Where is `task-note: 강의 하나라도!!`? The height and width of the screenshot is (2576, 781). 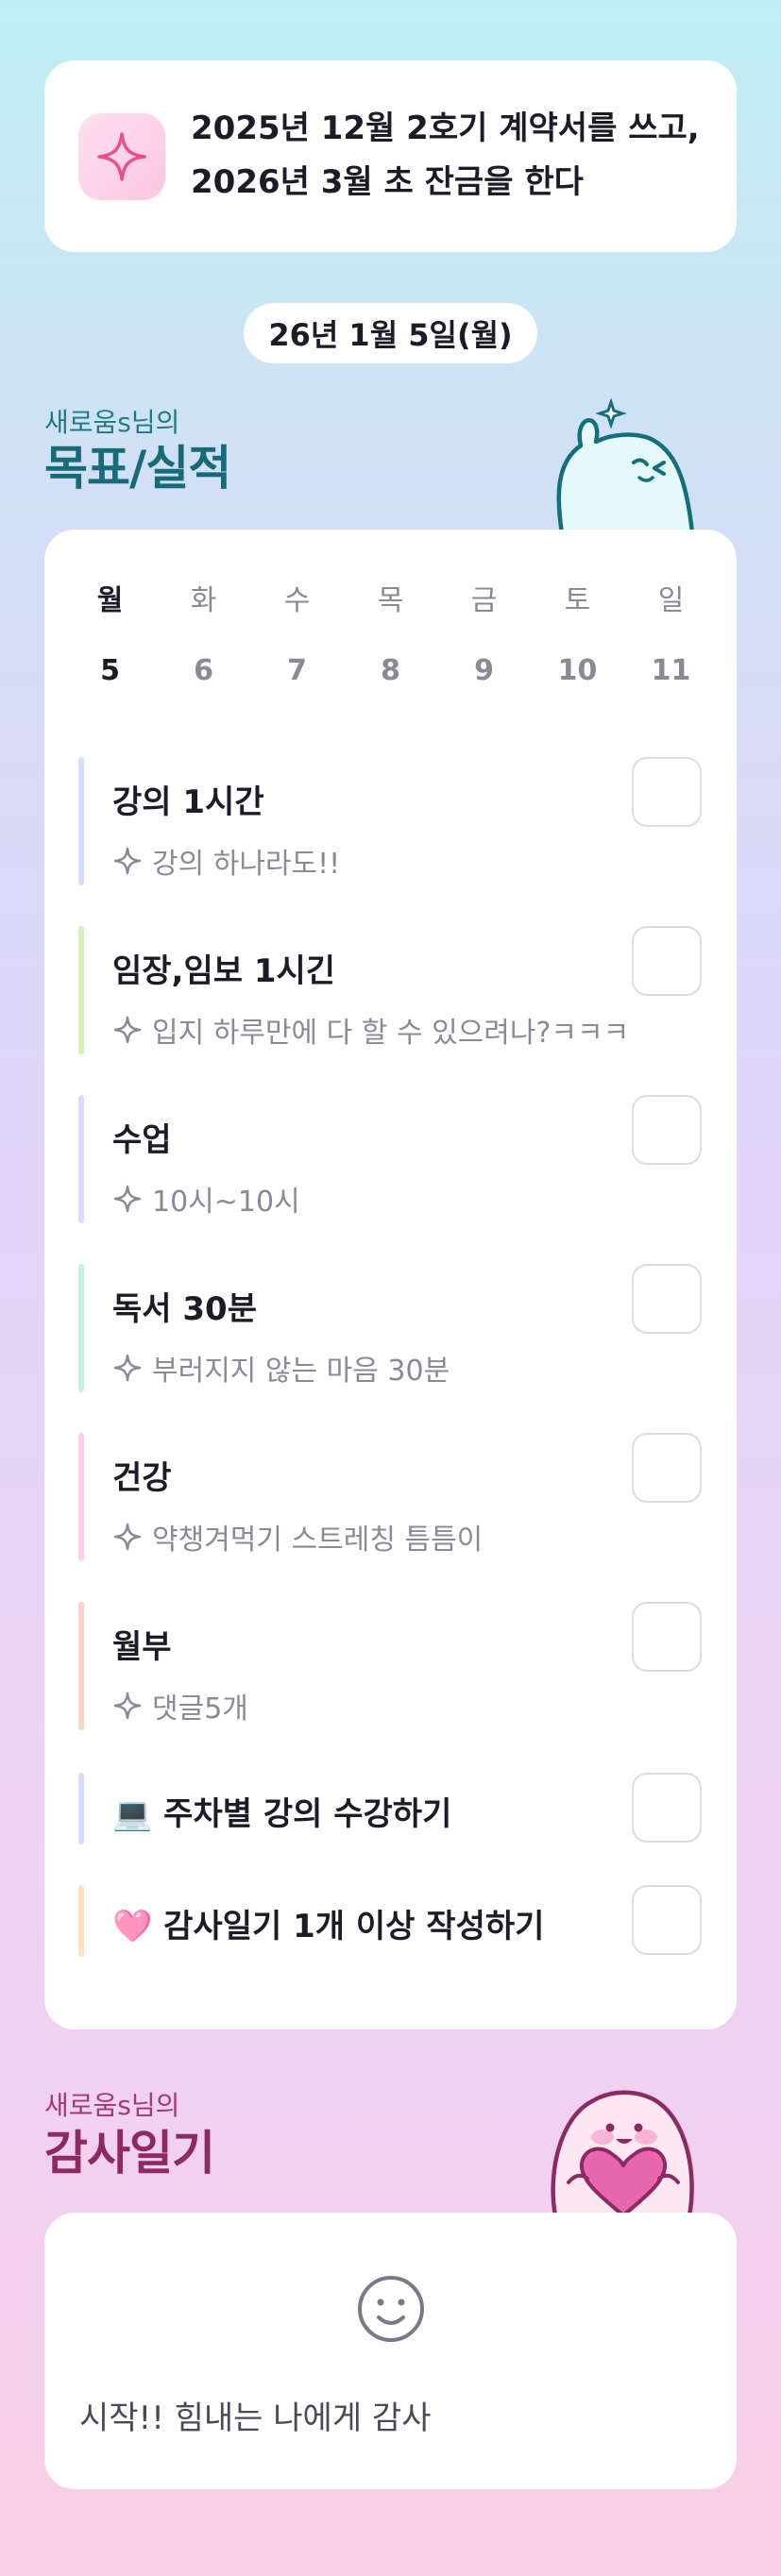
task-note: 강의 하나라도!! is located at coordinates (226, 861).